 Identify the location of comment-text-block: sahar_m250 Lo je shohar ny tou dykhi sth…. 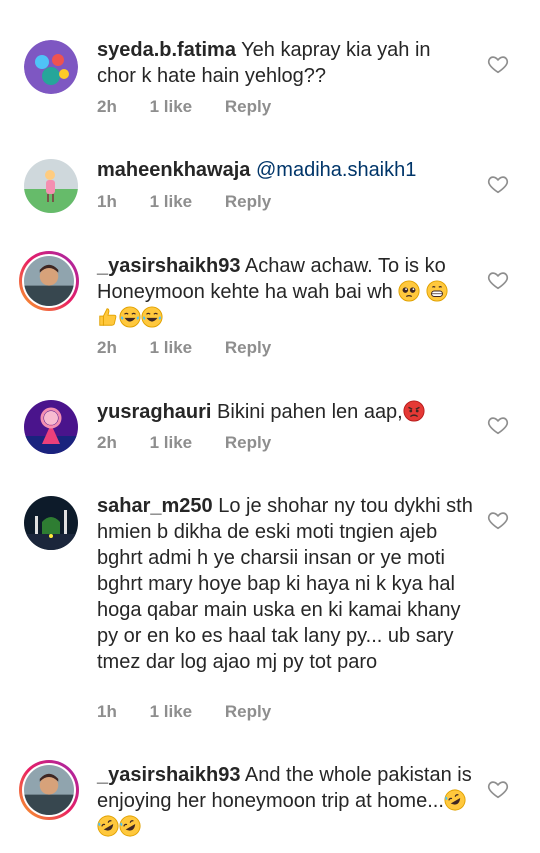
(285, 584).